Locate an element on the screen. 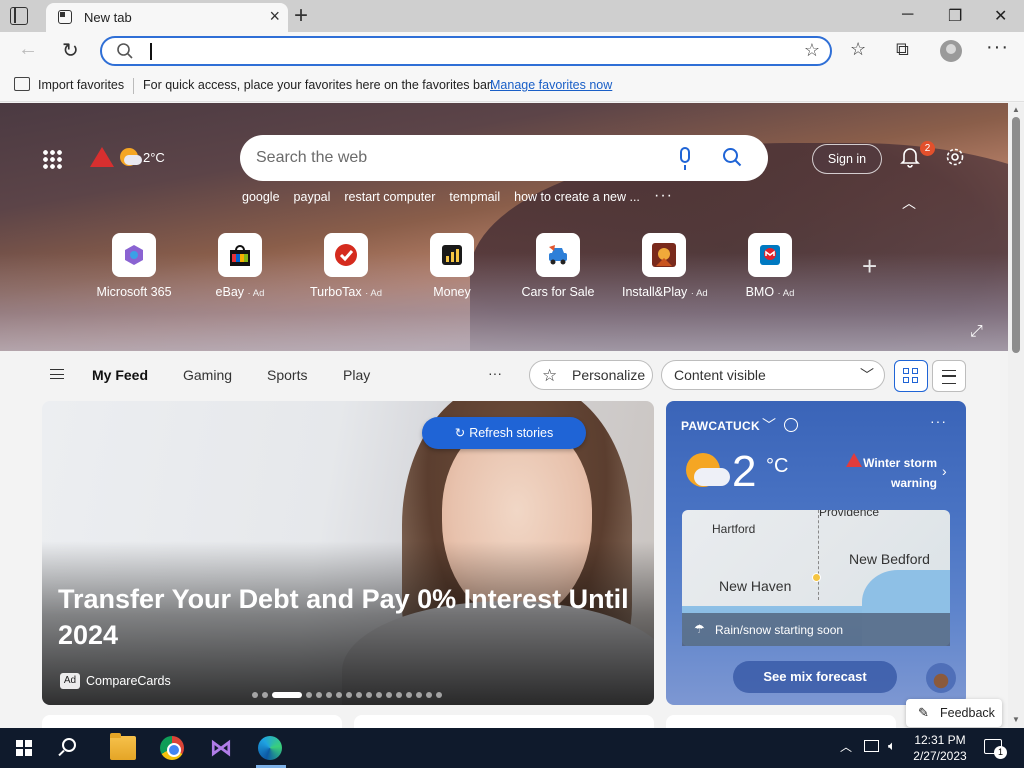  refresh-stories-button: ↻ Refresh stories is located at coordinates (504, 433).